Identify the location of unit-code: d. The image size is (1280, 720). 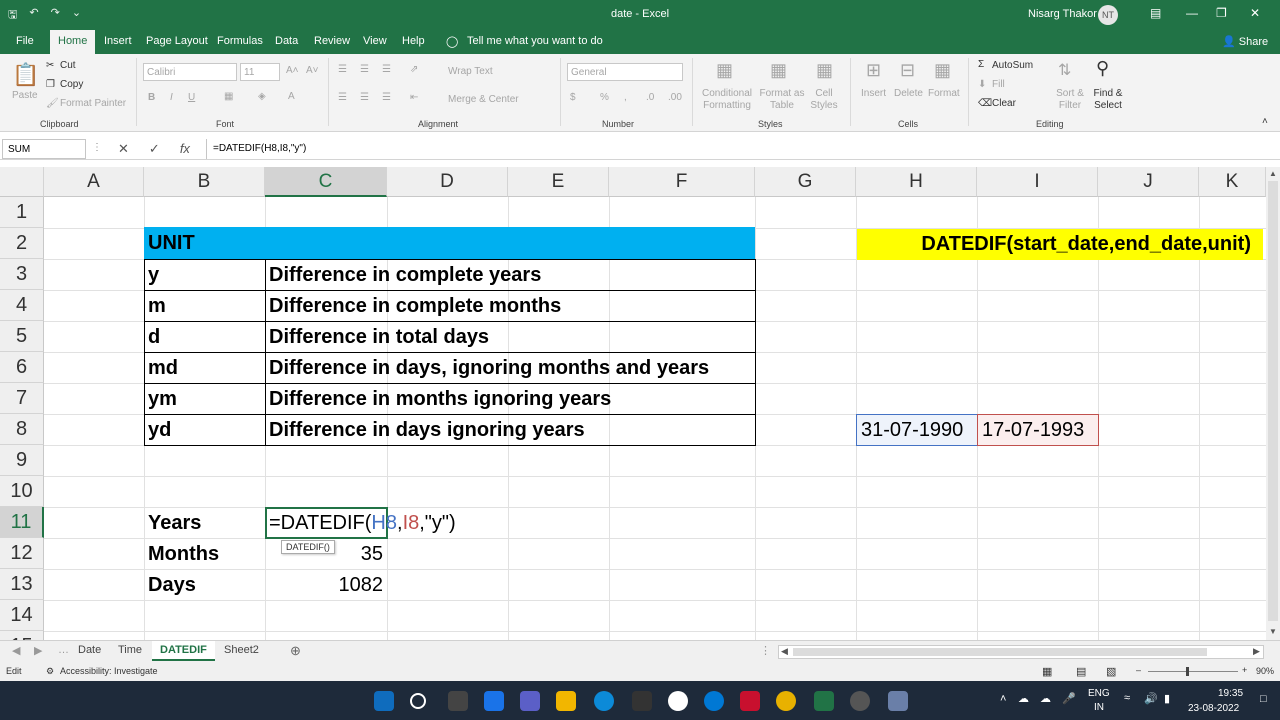
(152, 337).